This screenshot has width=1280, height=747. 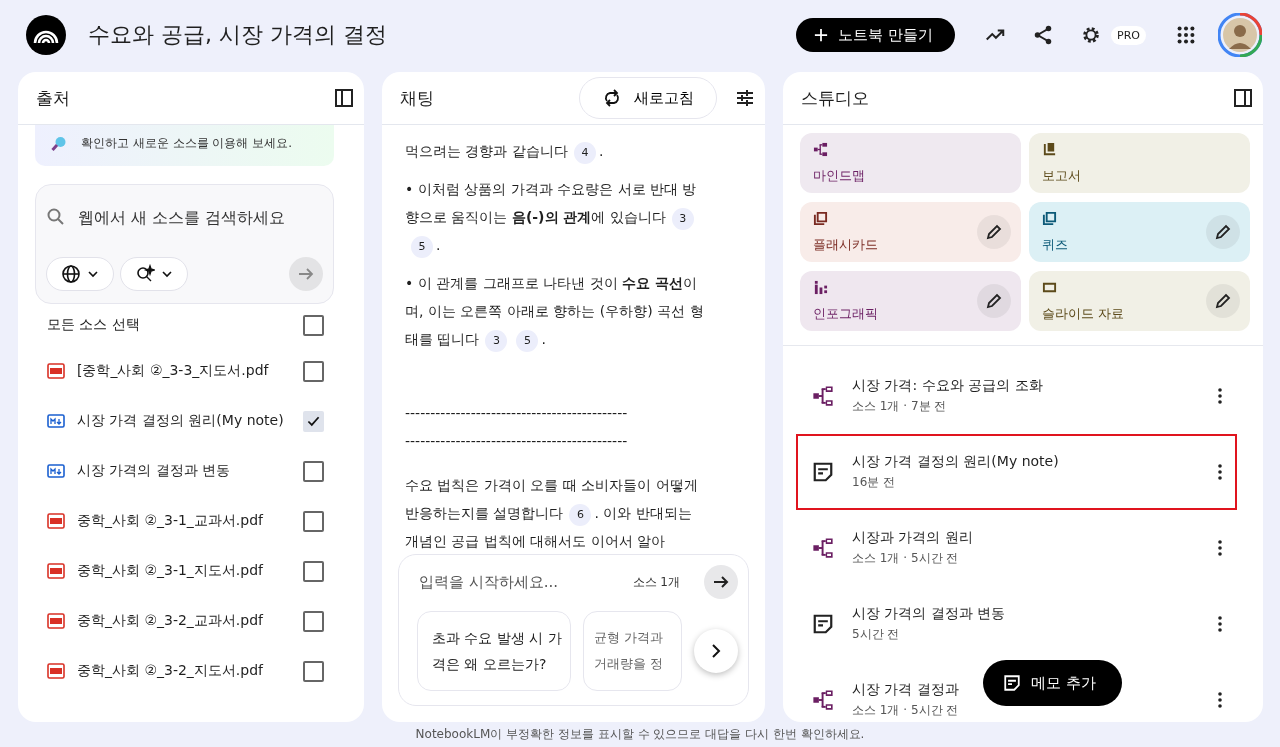 What do you see at coordinates (184, 571) in the screenshot?
I see `source-name: 중학_사회 ②_3-1_지도서.pdf` at bounding box center [184, 571].